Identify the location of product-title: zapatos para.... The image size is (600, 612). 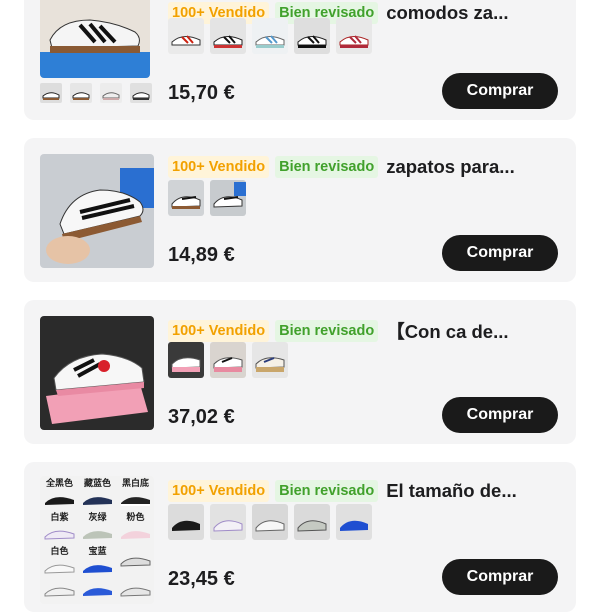
(450, 167).